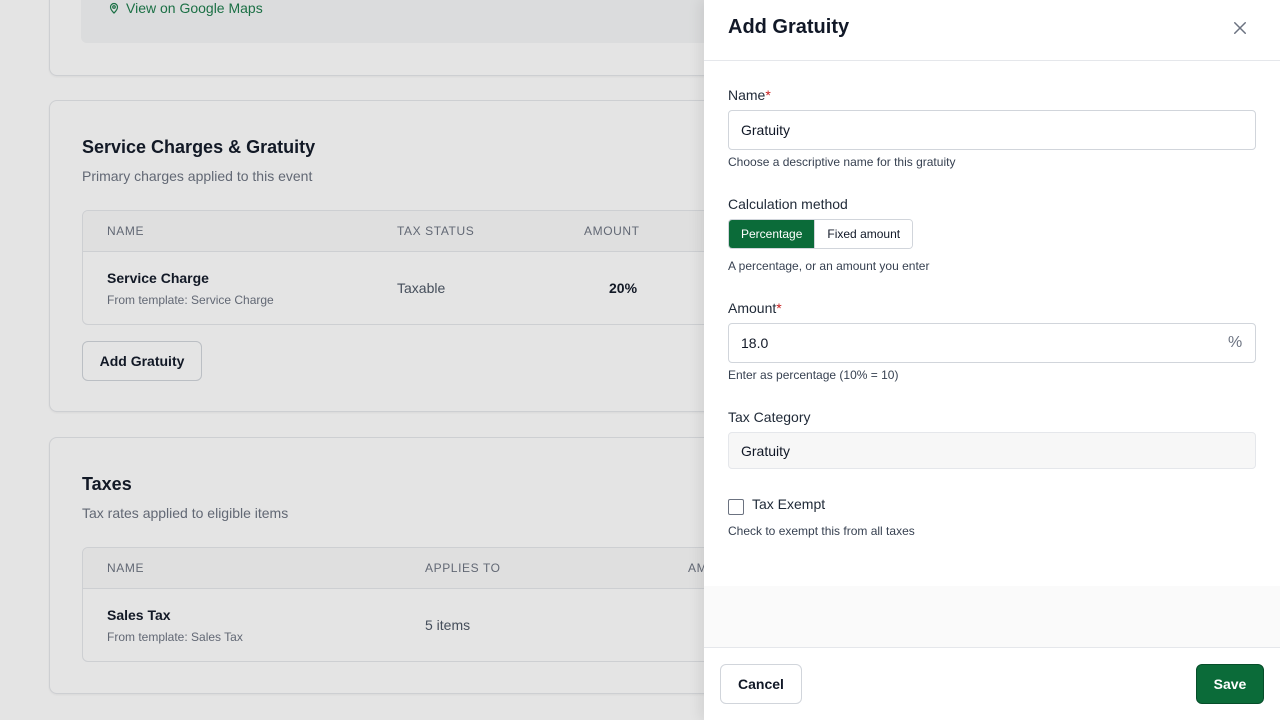  Describe the element at coordinates (747, 95) in the screenshot. I see `name-label-text: Name` at that location.